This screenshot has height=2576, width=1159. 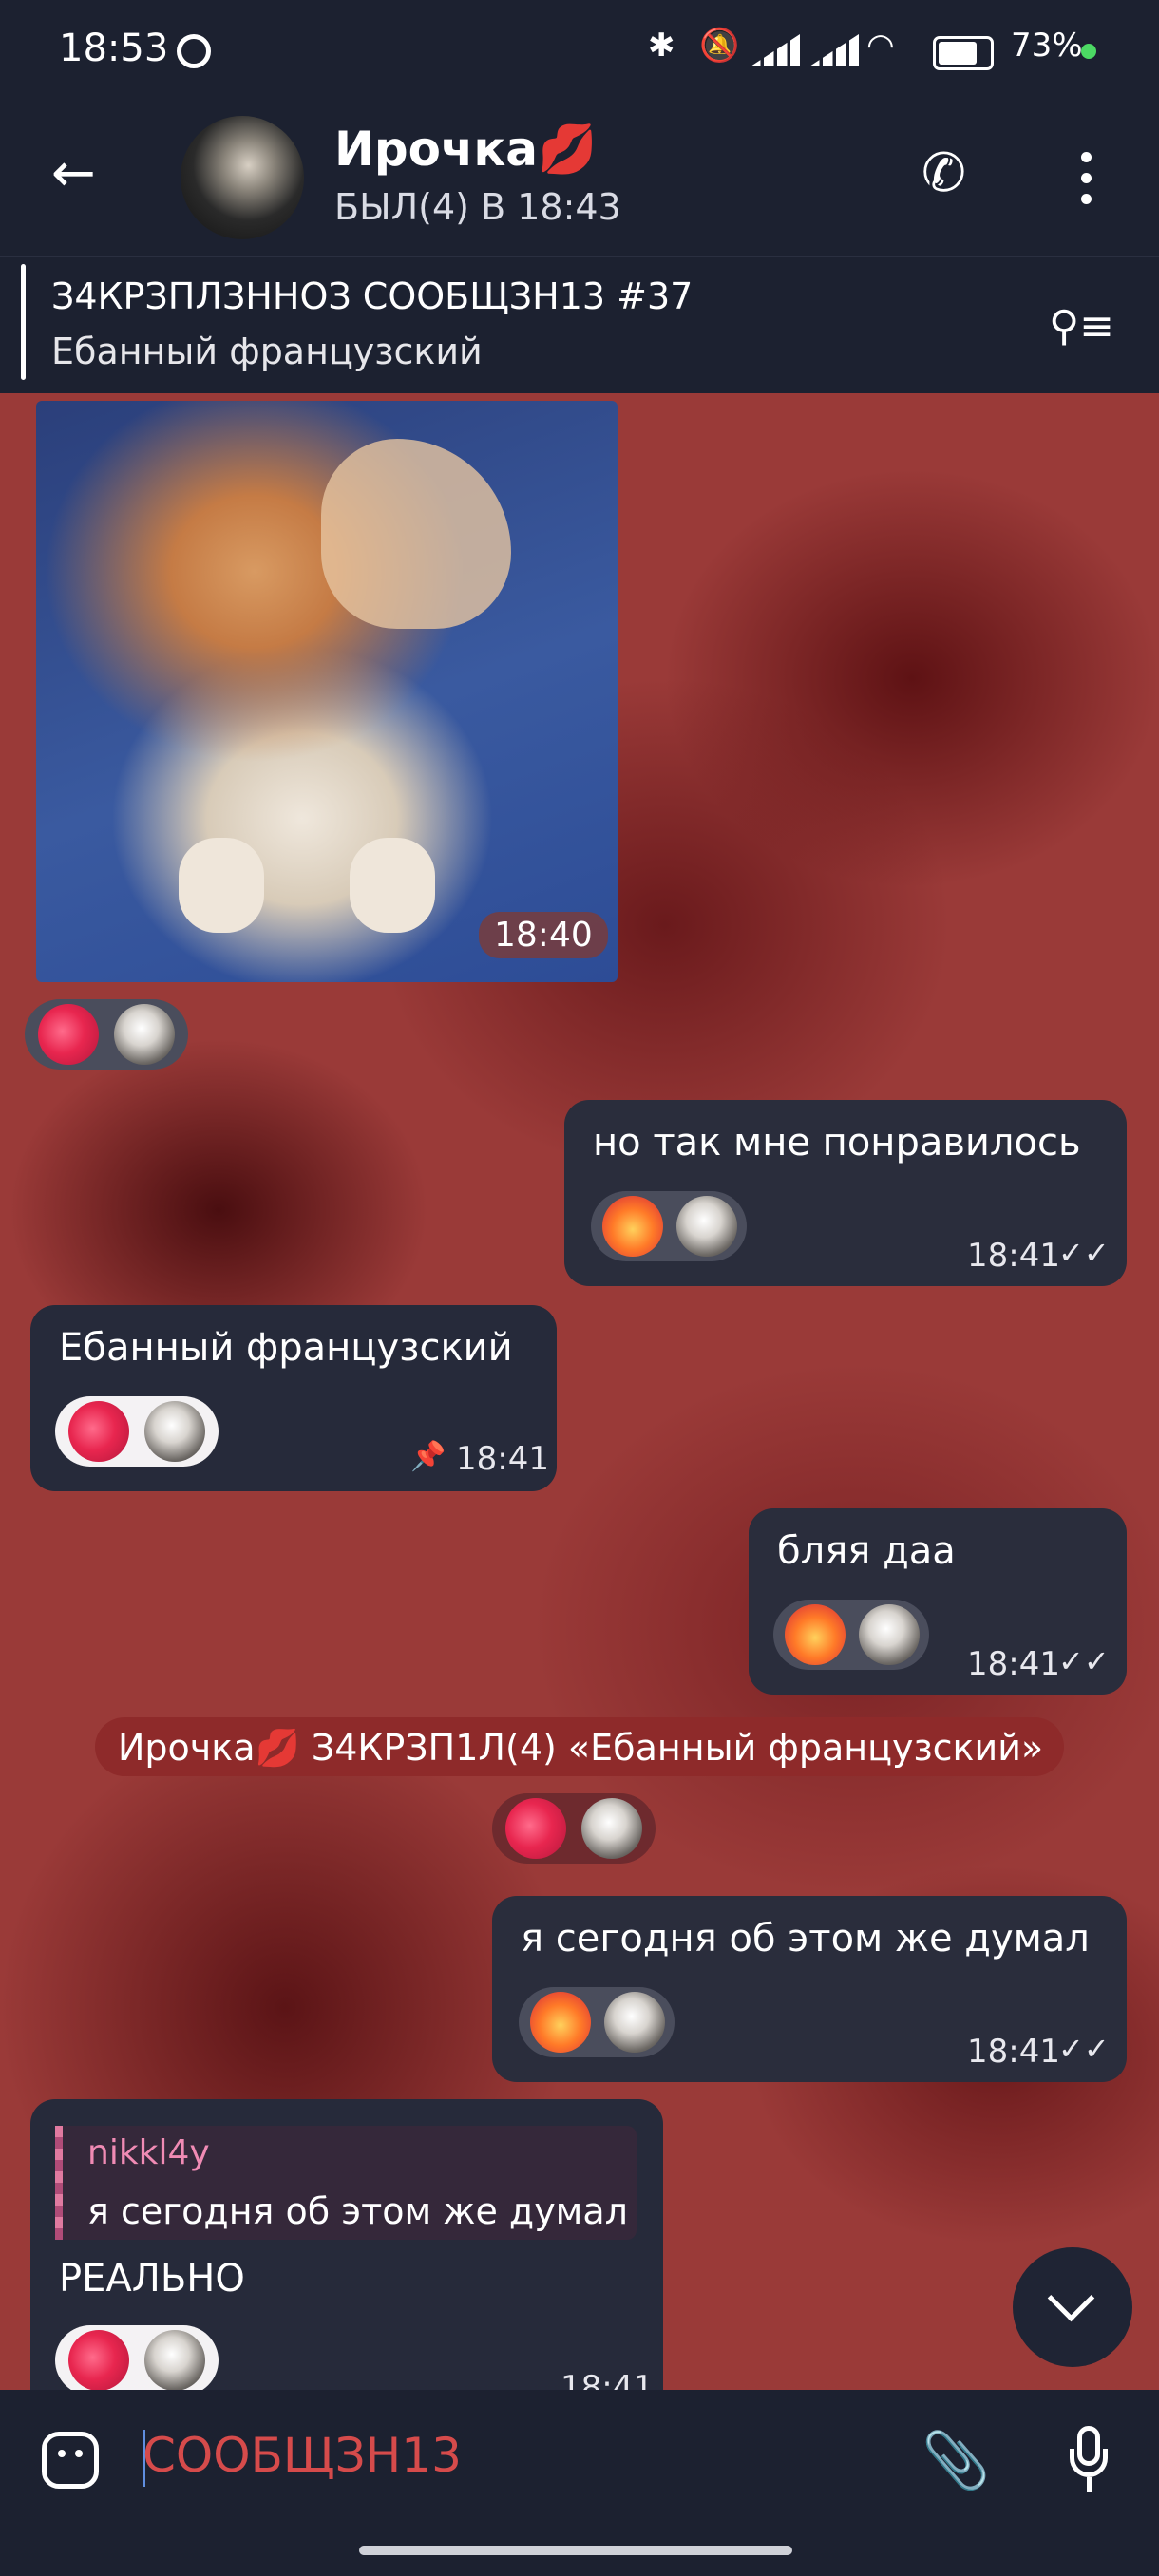 What do you see at coordinates (267, 351) in the screenshot?
I see `pinned-text: Ебанный французский` at bounding box center [267, 351].